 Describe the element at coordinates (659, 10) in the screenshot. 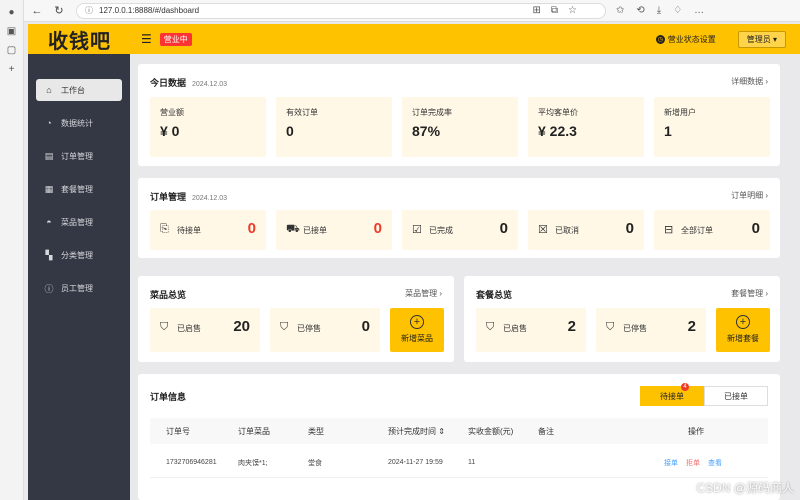

I see `download-icon: ⤓` at that location.